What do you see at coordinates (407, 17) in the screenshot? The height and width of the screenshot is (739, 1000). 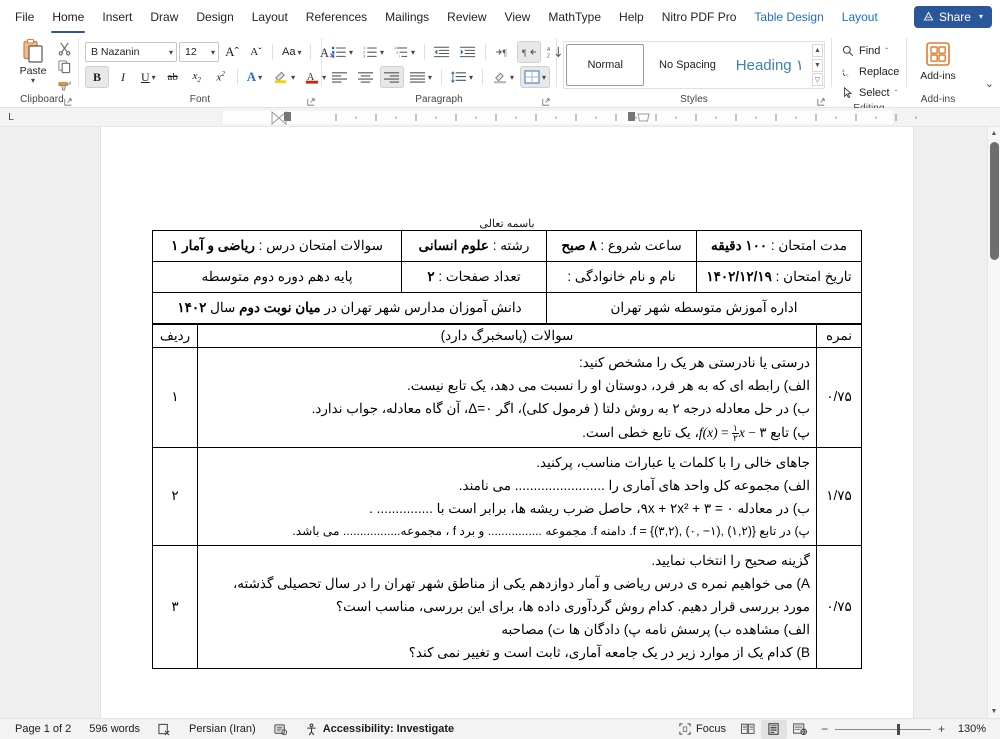 I see `tab-mailings: Mailings` at bounding box center [407, 17].